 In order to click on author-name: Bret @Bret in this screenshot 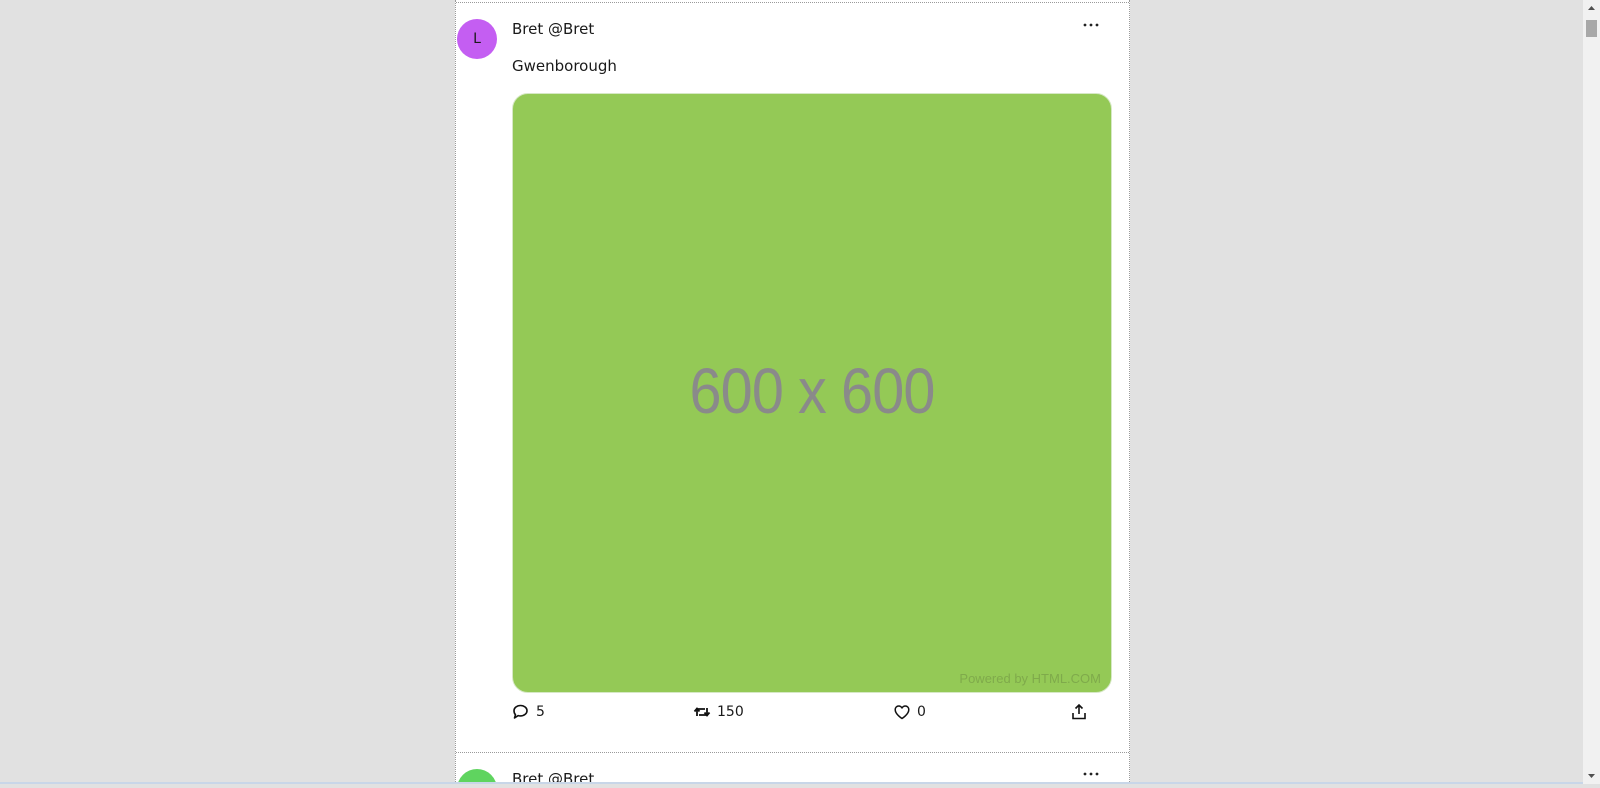, I will do `click(553, 29)`.